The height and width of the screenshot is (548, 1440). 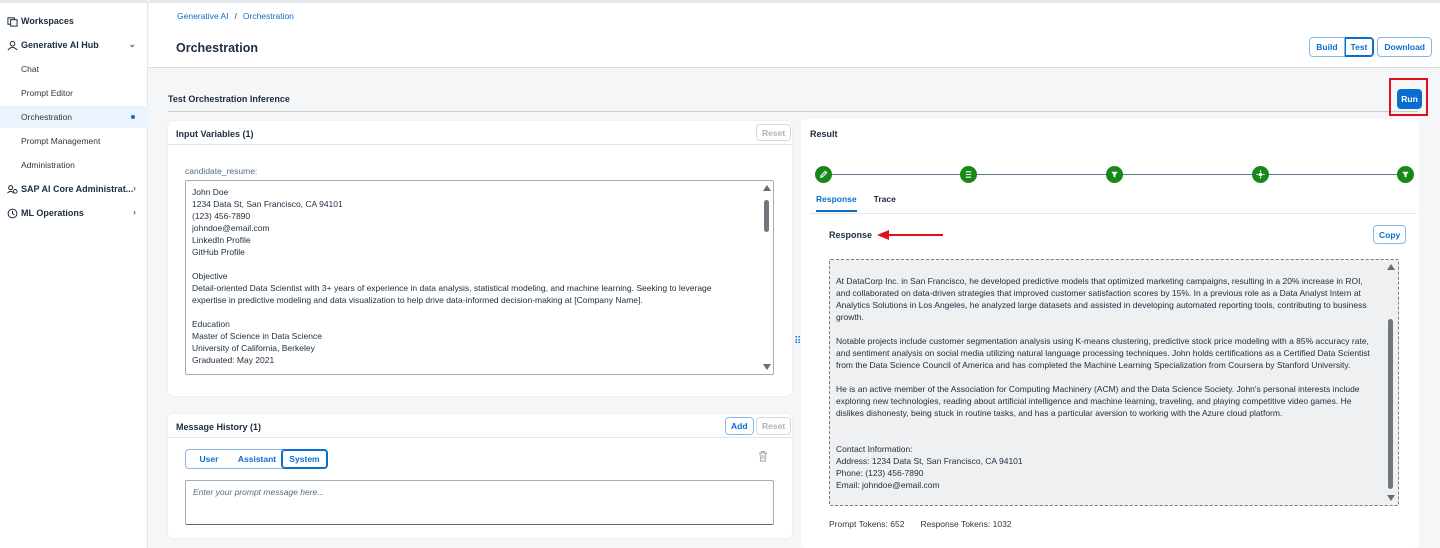 What do you see at coordinates (12, 21) in the screenshot?
I see `workspaces-icon` at bounding box center [12, 21].